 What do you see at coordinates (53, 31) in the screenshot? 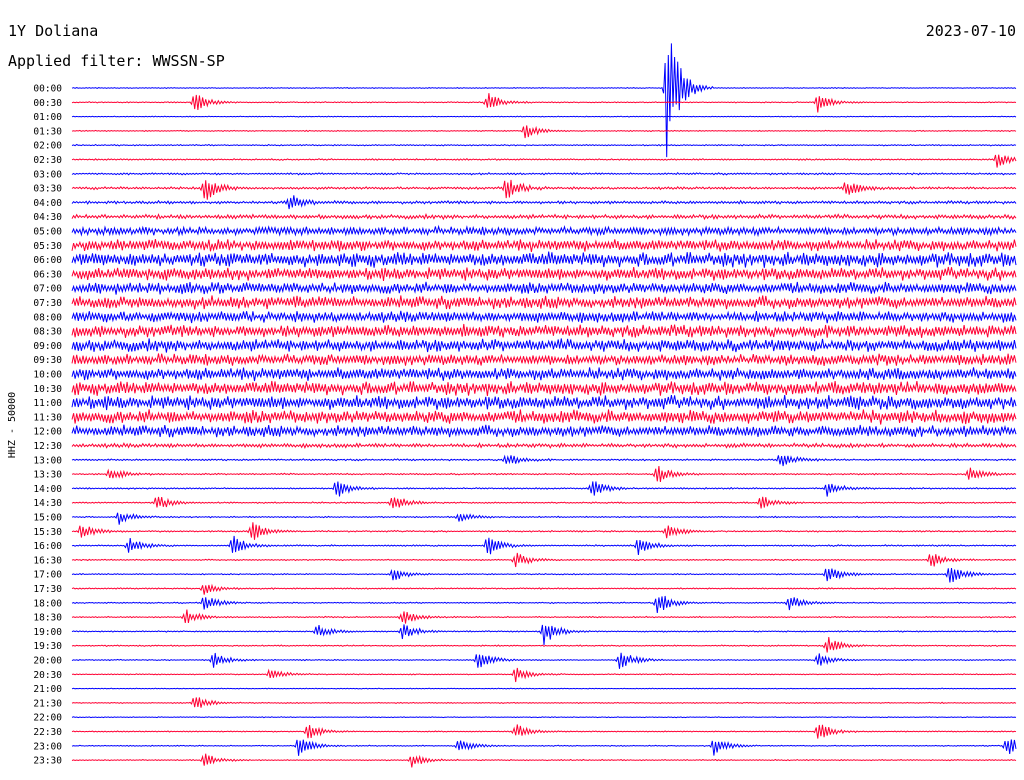
I see `station-title: 1Y Doliana` at bounding box center [53, 31].